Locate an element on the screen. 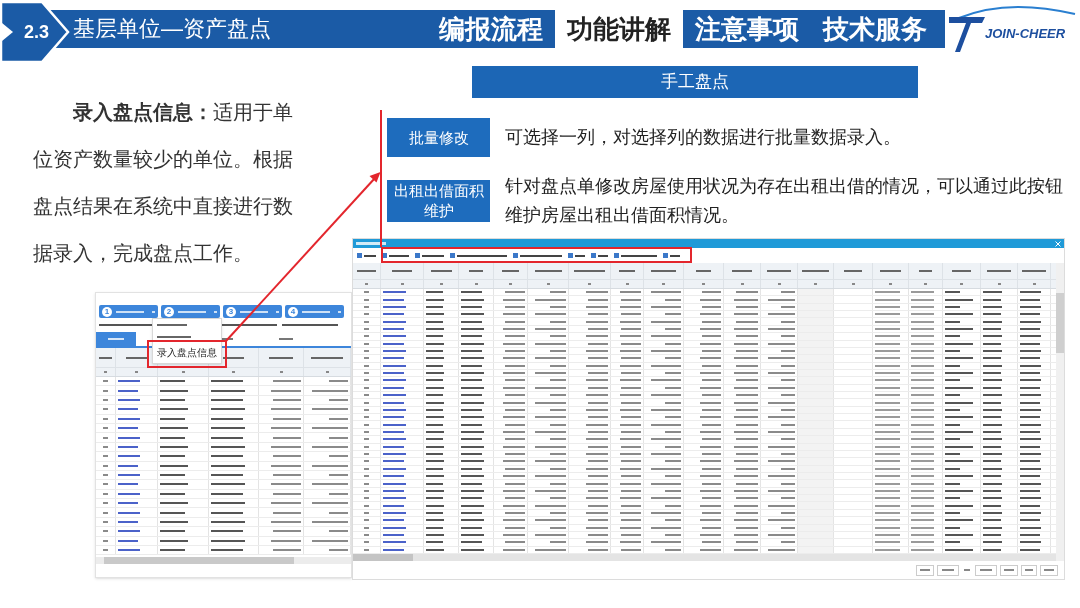 The width and height of the screenshot is (1080, 608). close-icon is located at coordinates (1058, 243).